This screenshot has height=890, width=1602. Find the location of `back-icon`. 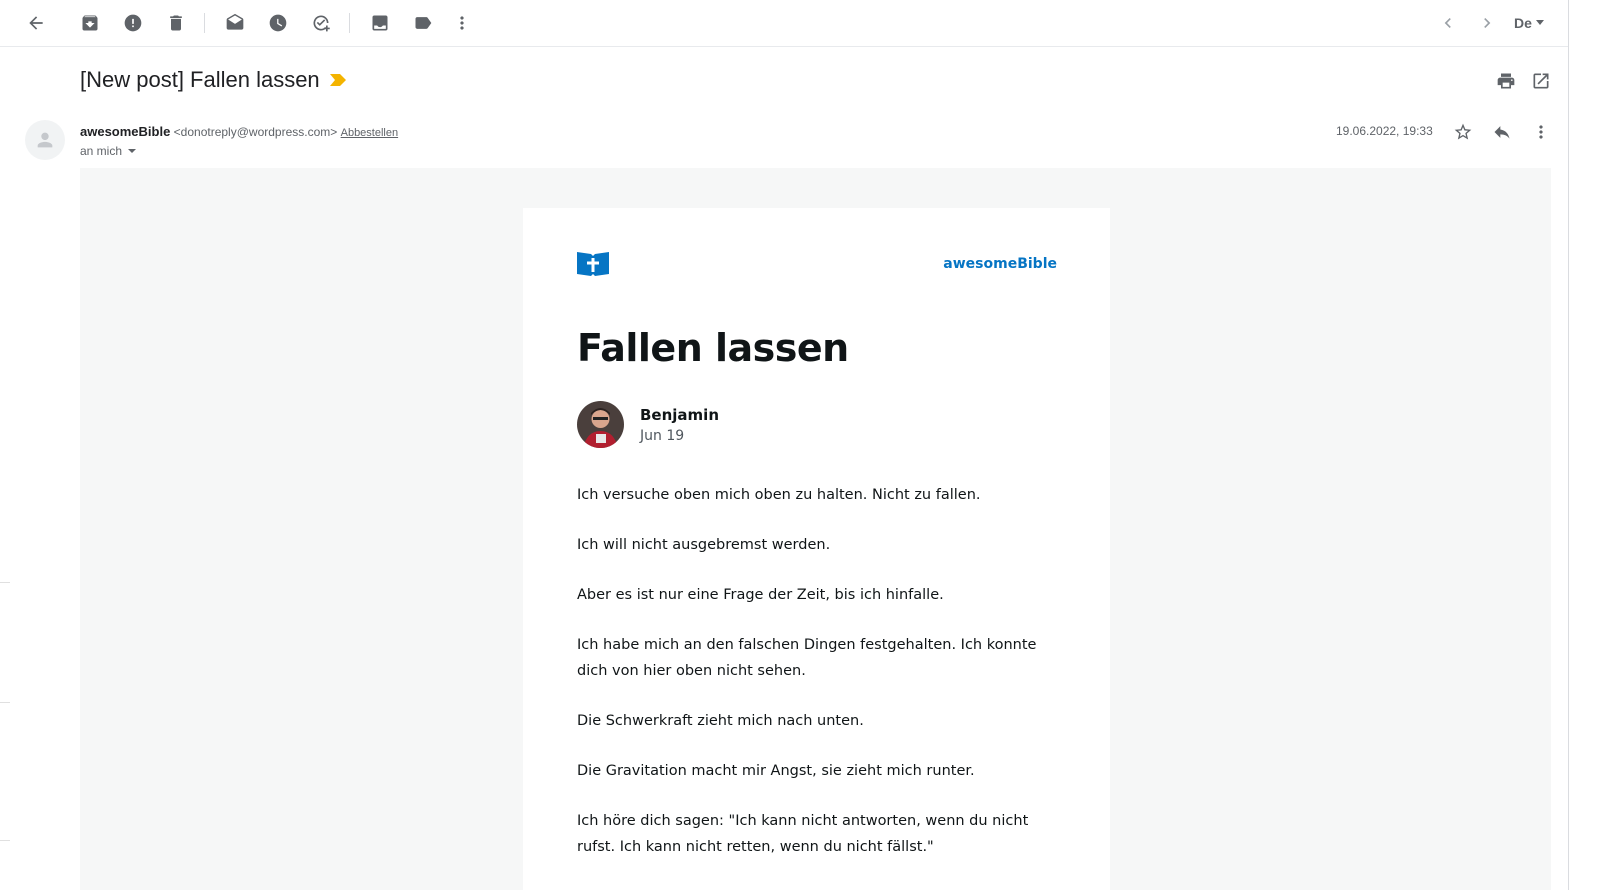

back-icon is located at coordinates (36, 23).